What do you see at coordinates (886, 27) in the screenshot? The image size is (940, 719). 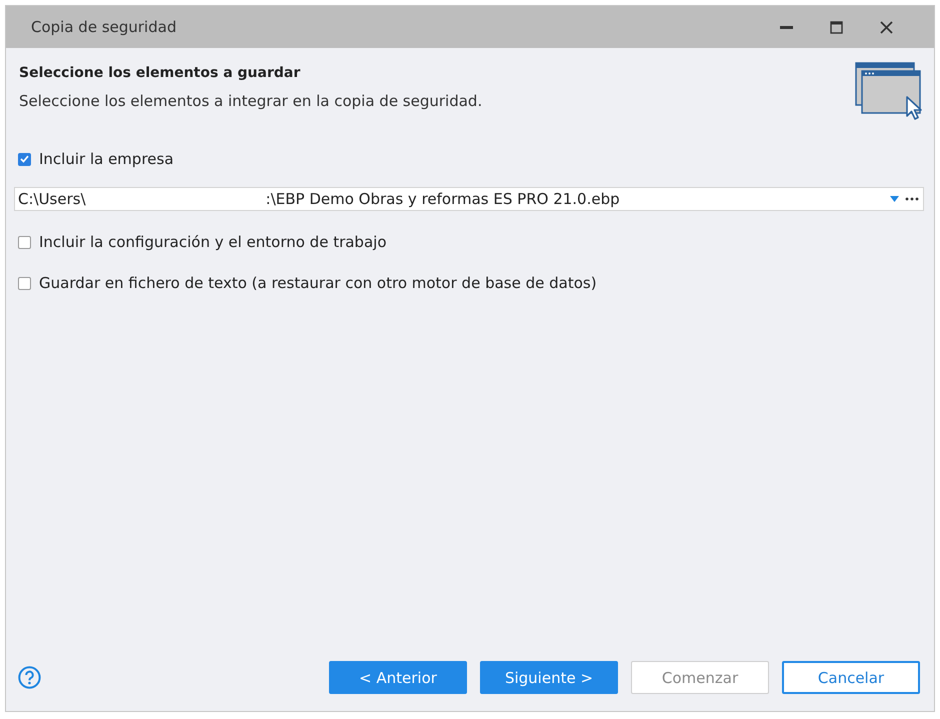 I see `close-icon` at bounding box center [886, 27].